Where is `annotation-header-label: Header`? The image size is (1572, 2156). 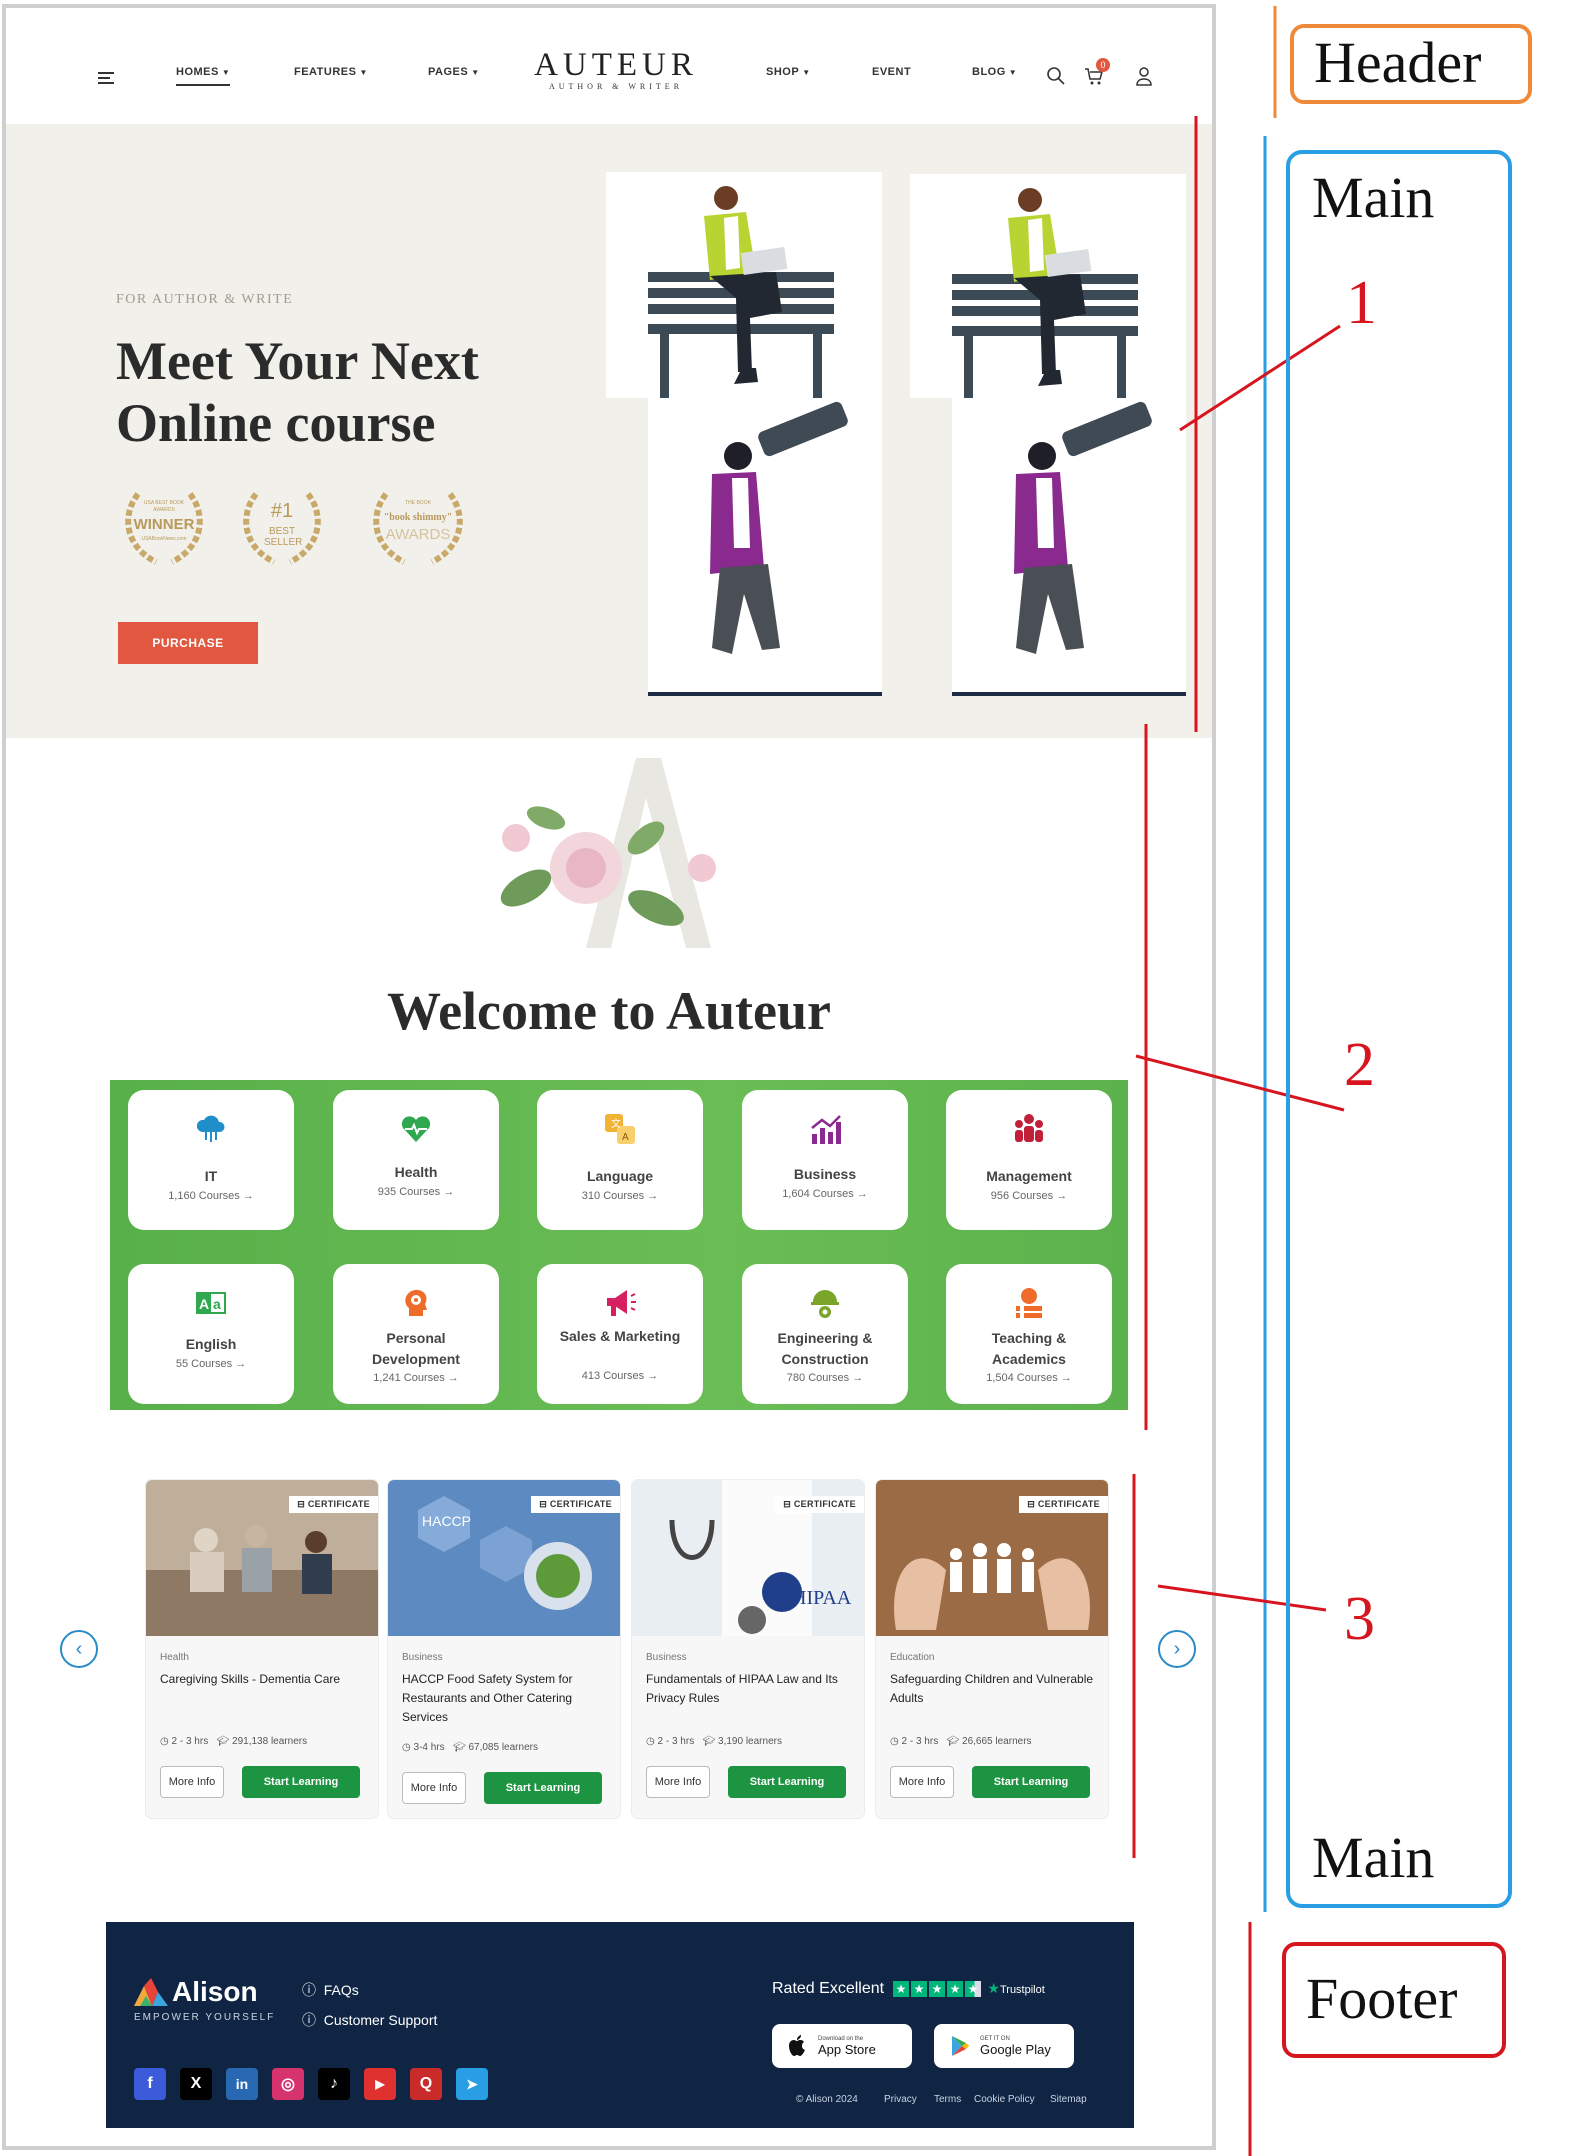
annotation-header-label: Header is located at coordinates (1411, 64).